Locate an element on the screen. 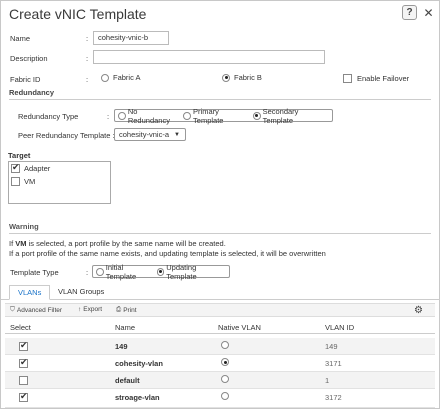 This screenshot has height=409, width=440. table-row: default 1 is located at coordinates (220, 380).